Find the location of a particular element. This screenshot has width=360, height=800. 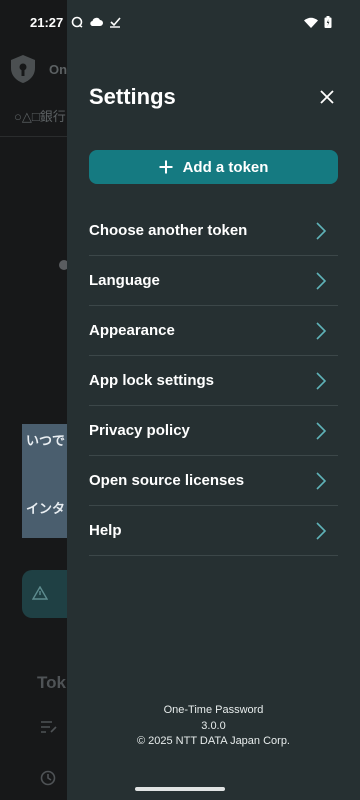

check-icon is located at coordinates (115, 22).